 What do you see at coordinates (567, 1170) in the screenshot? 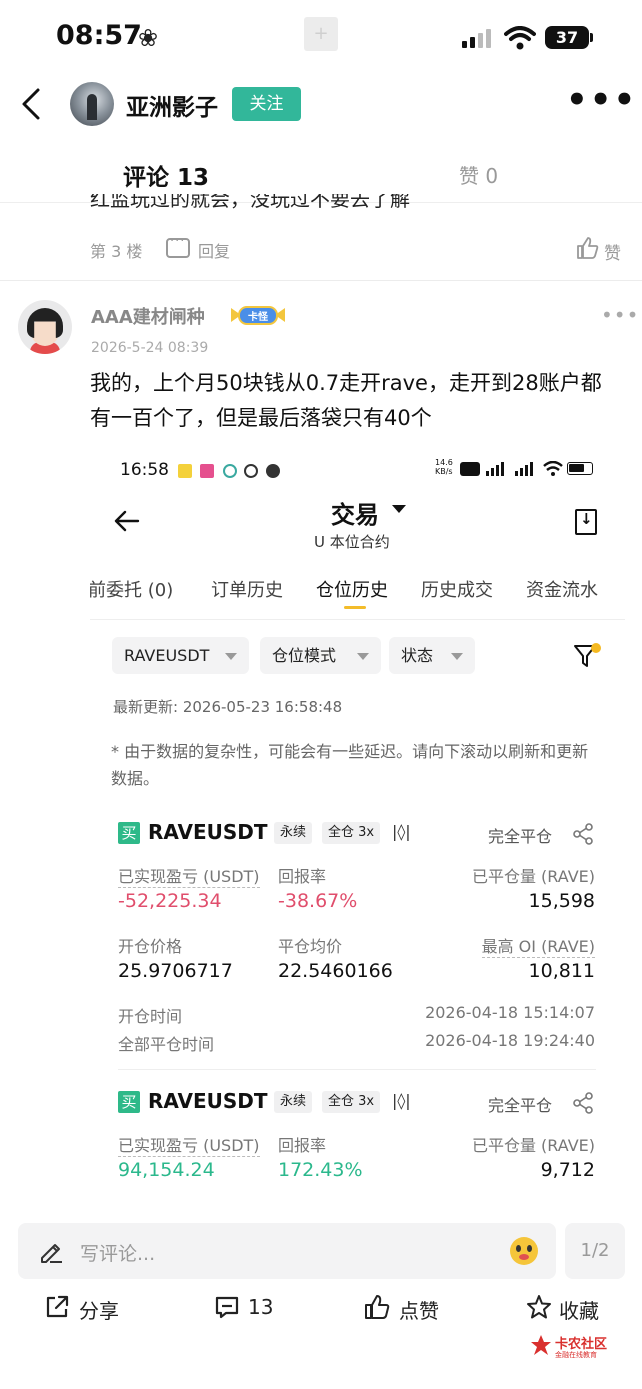
I see `closed-qty-value: 9,712` at bounding box center [567, 1170].